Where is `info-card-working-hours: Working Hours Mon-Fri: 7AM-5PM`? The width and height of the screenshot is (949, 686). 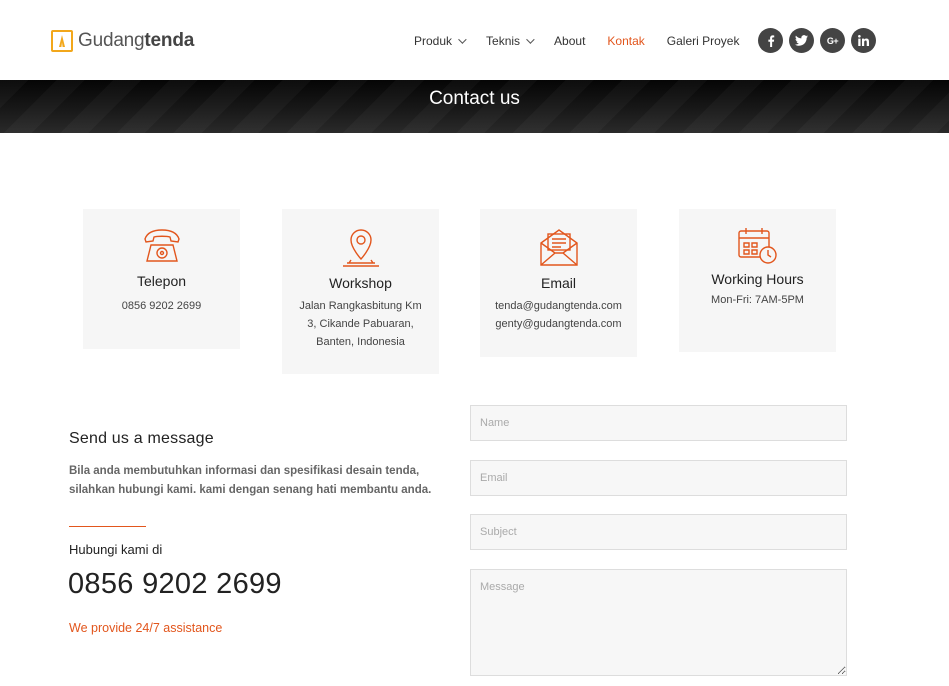
info-card-working-hours: Working Hours Mon-Fri: 7AM-5PM is located at coordinates (757, 280).